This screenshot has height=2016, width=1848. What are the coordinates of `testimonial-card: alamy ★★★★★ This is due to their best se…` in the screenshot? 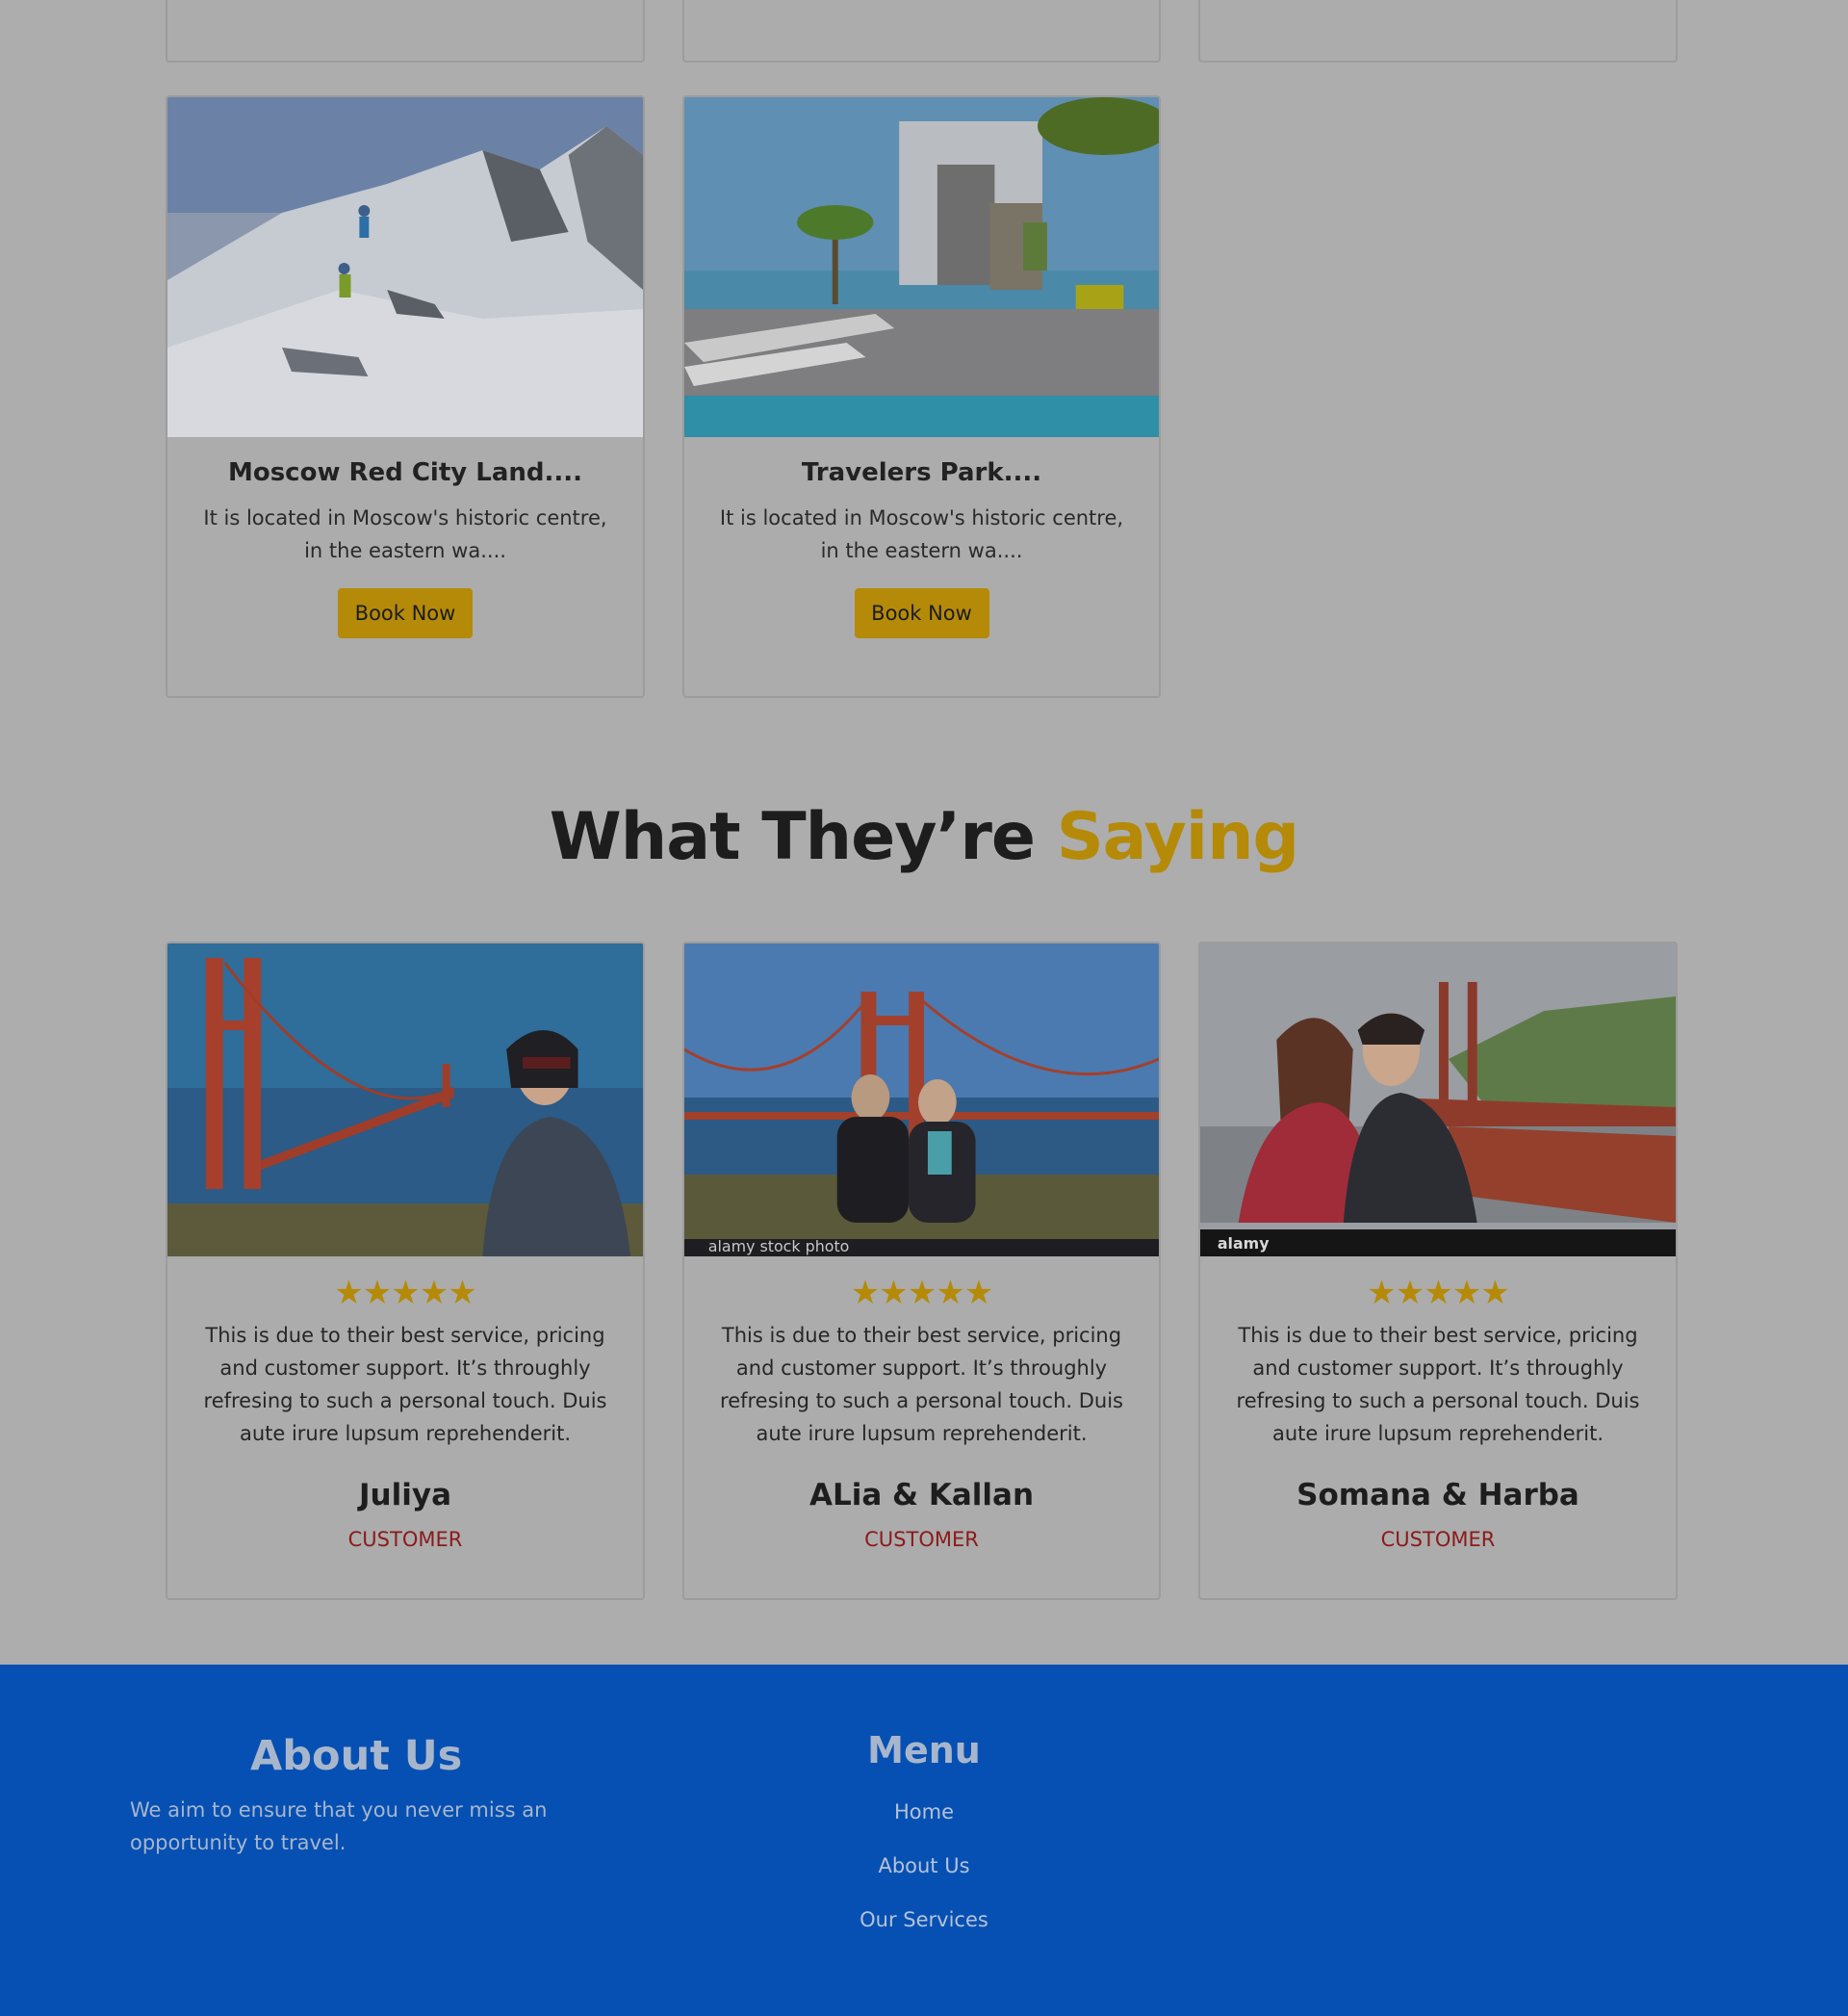 It's located at (1438, 1271).